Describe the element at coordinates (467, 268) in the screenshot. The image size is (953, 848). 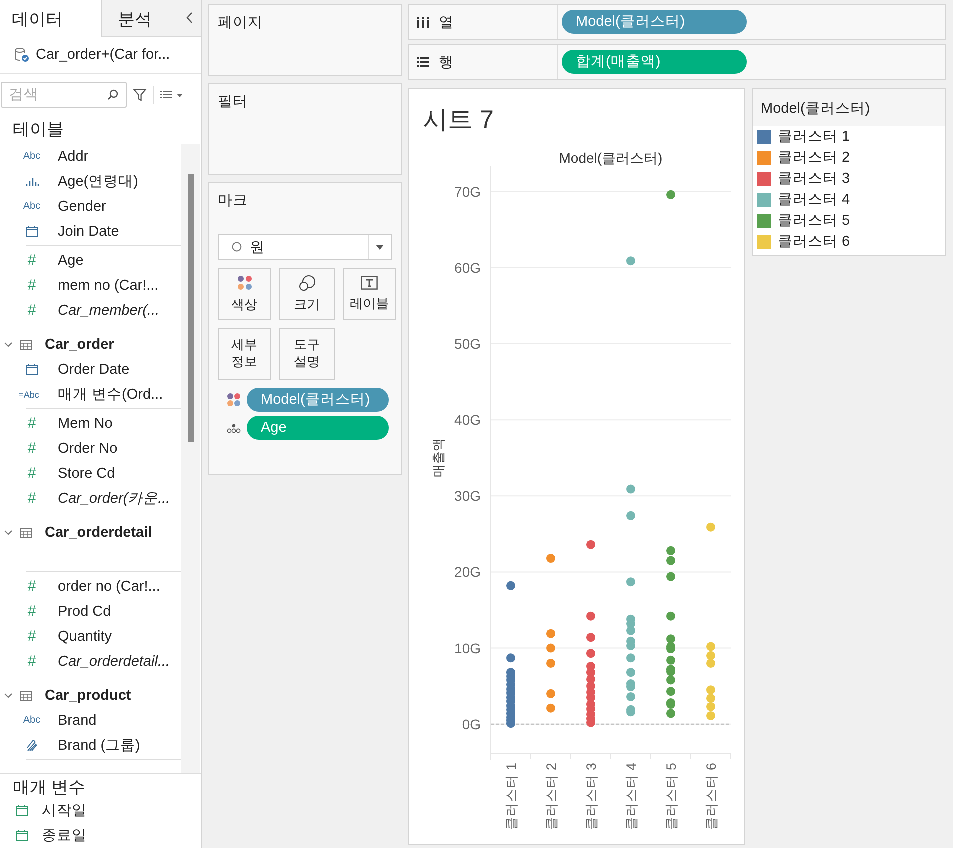
I see `tick-label: 60G` at that location.